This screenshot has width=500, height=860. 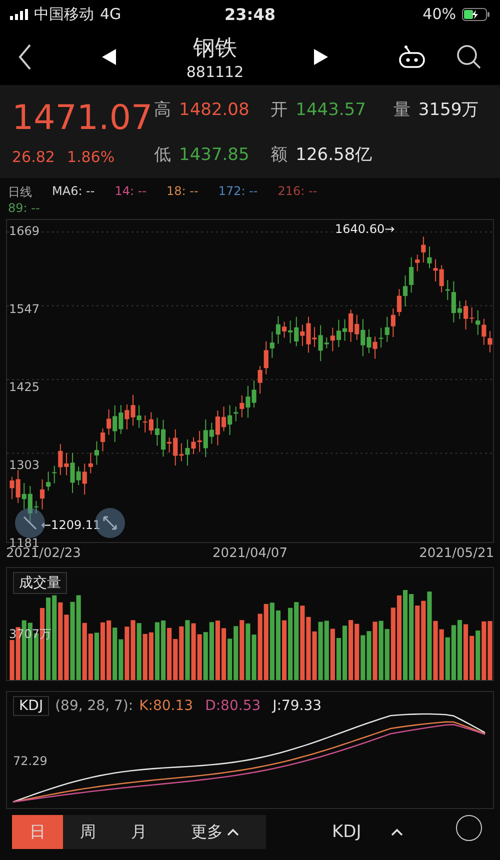 What do you see at coordinates (40, 583) in the screenshot?
I see `volume-title: 成交量` at bounding box center [40, 583].